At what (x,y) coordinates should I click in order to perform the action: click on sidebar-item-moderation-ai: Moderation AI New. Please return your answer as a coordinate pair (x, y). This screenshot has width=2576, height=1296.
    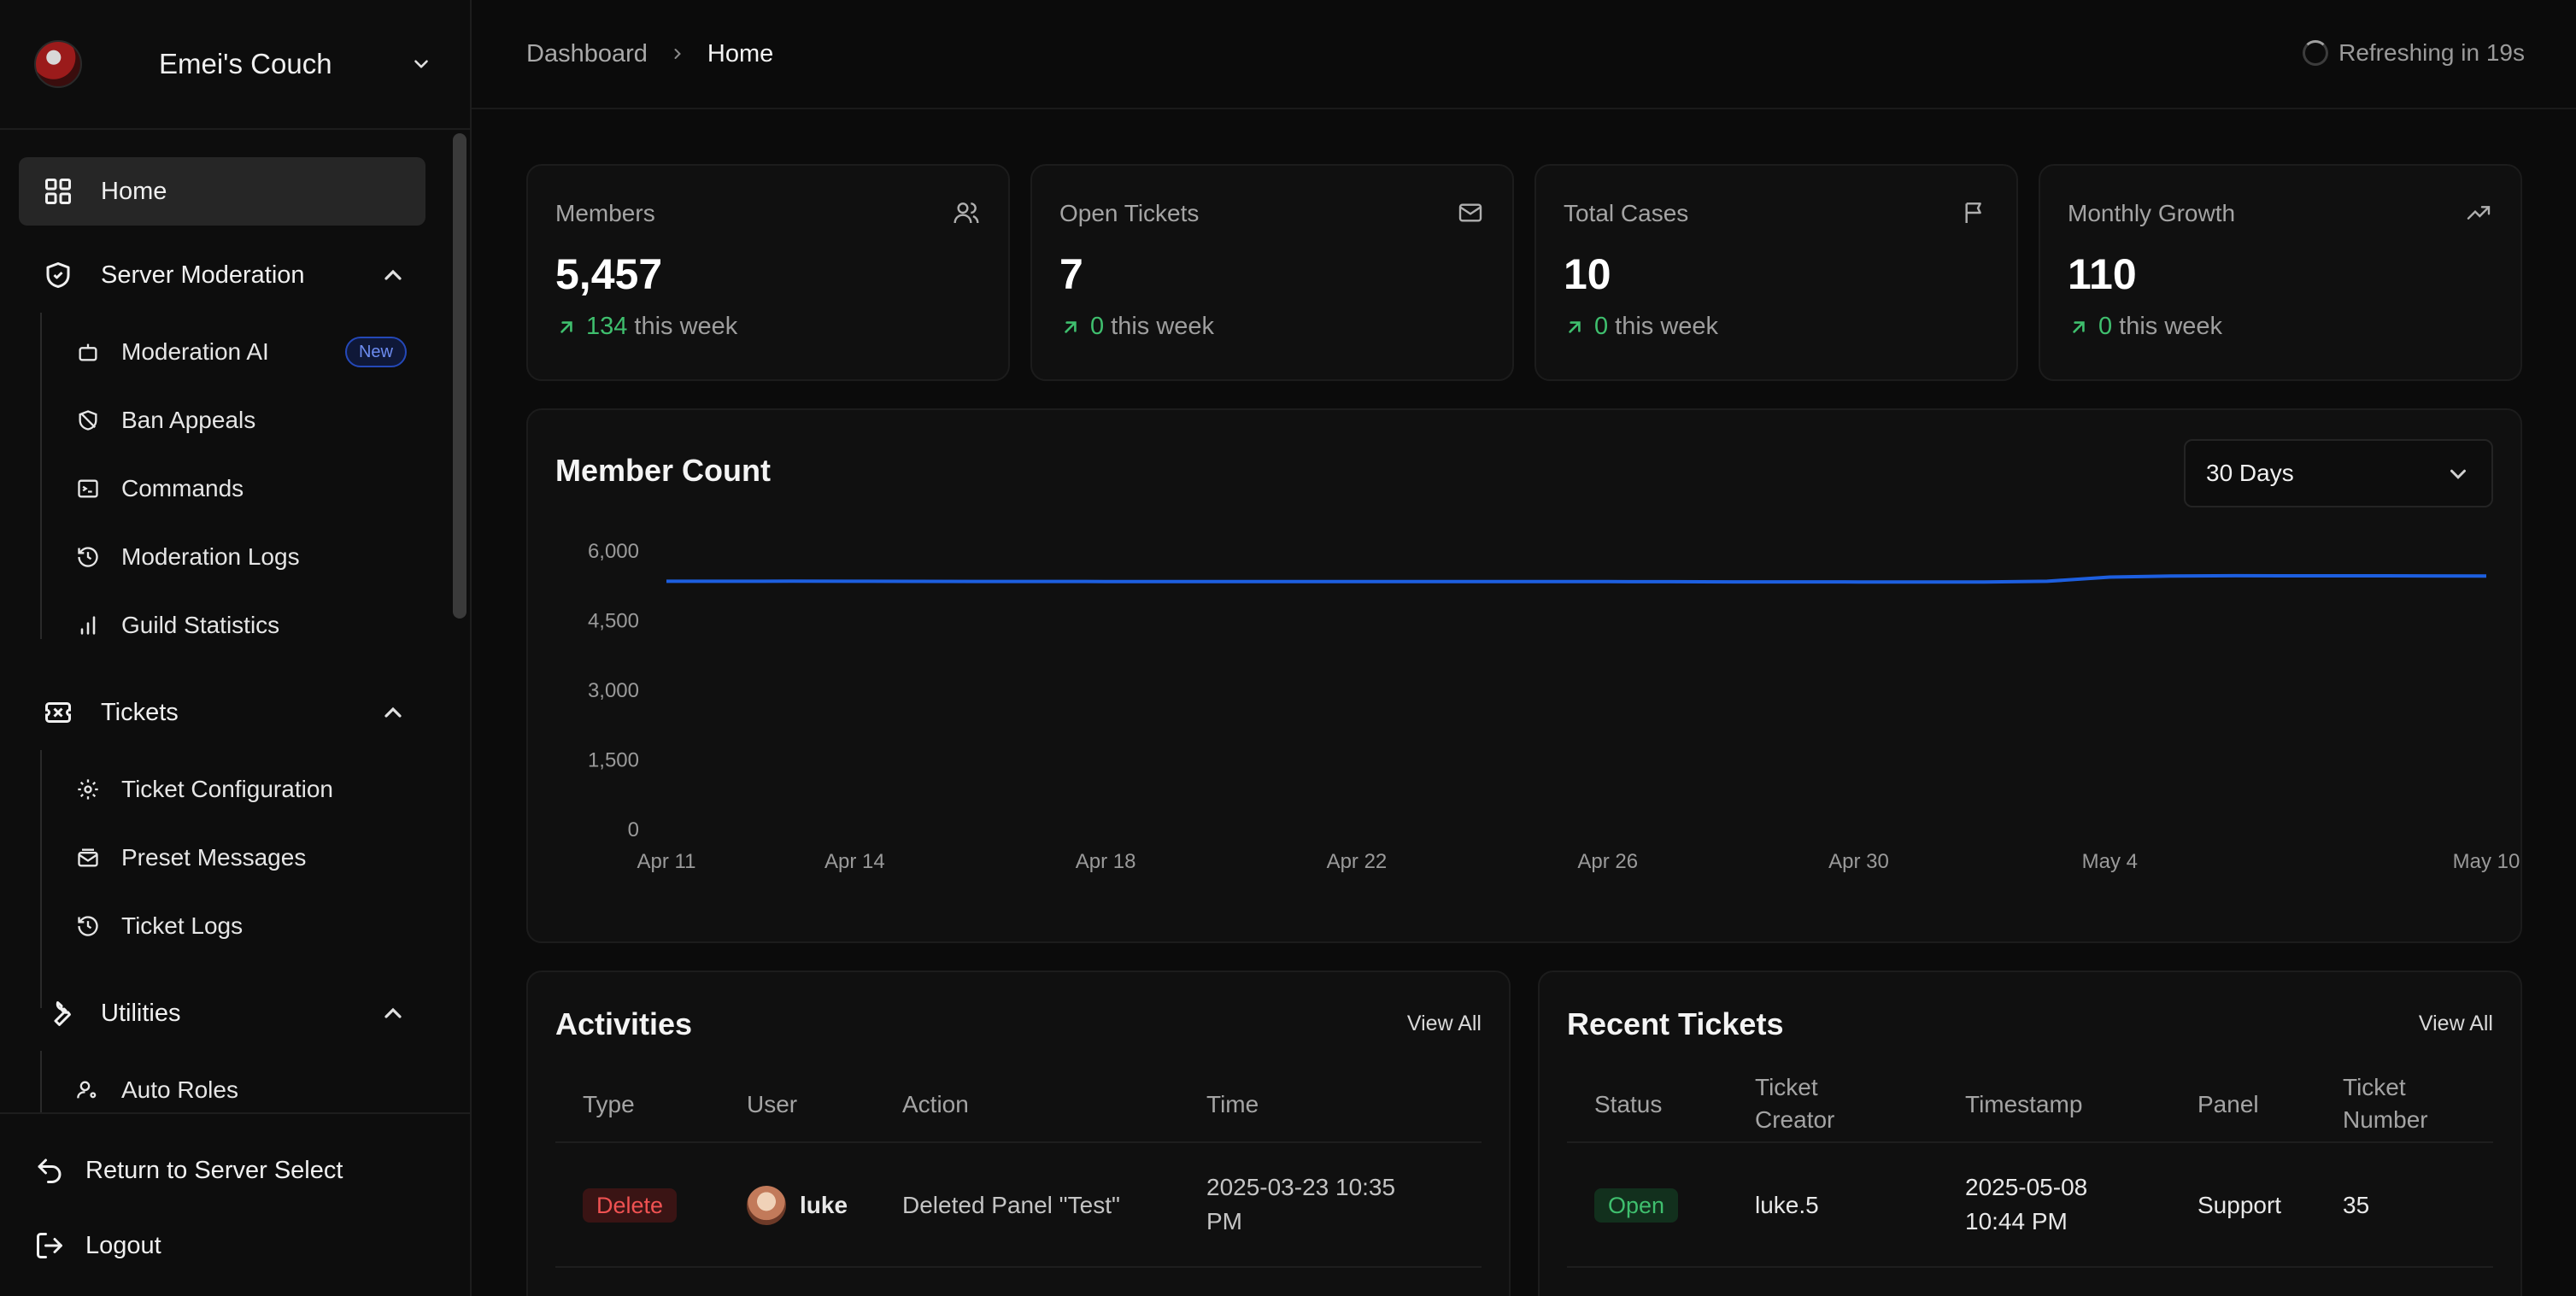
    Looking at the image, I should click on (246, 352).